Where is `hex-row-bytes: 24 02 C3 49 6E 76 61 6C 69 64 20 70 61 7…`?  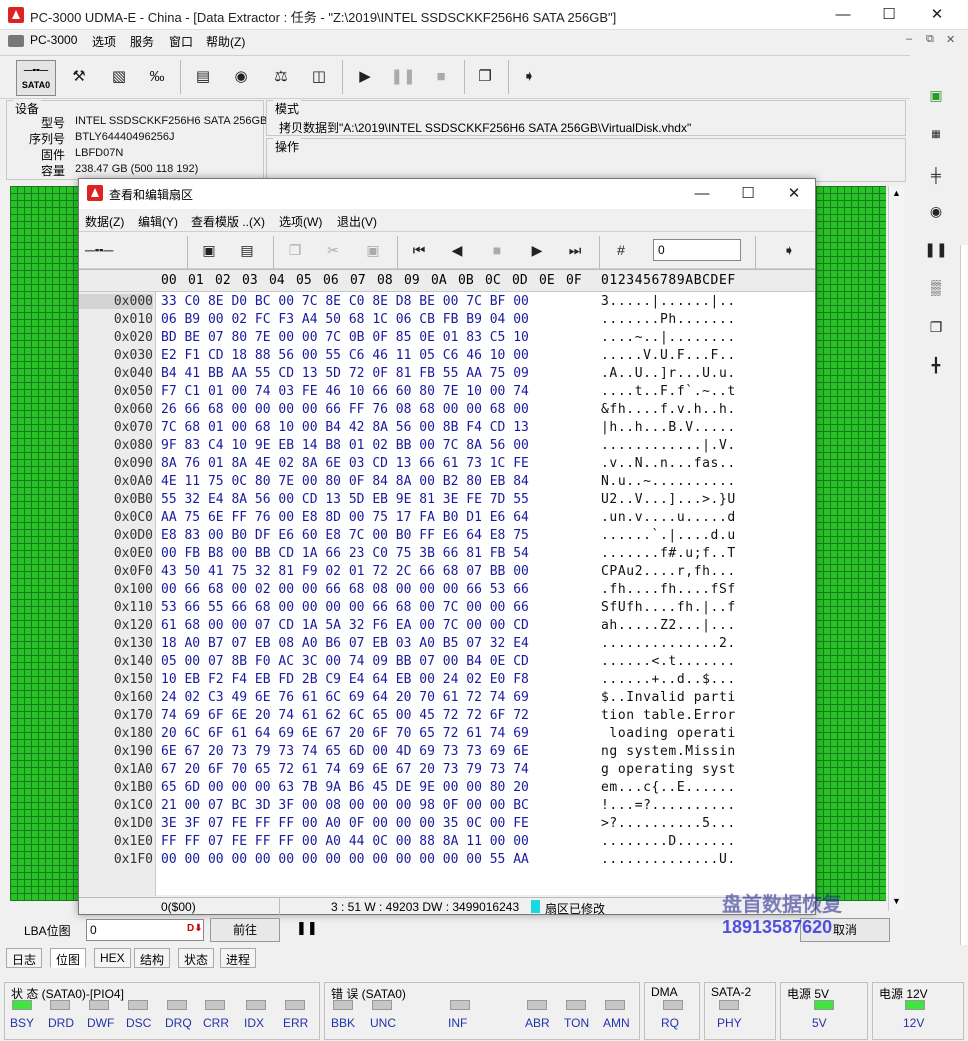 hex-row-bytes: 24 02 C3 49 6E 76 61 6C 69 64 20 70 61 7… is located at coordinates (345, 697).